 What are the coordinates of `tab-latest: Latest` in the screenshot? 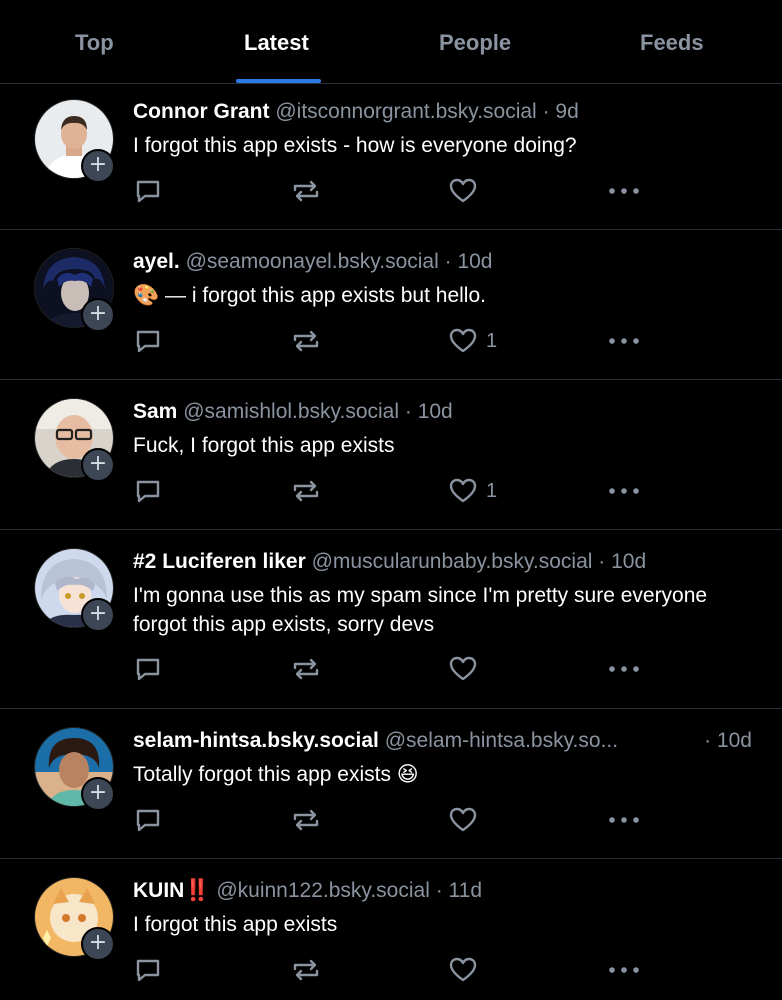 It's located at (276, 43).